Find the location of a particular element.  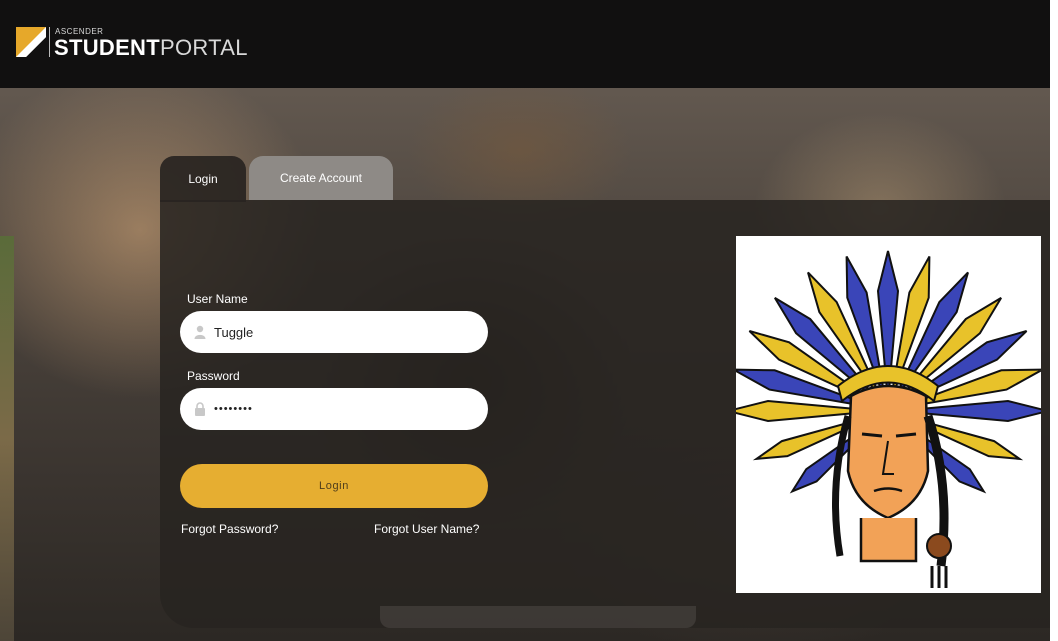

username-label: User Name is located at coordinates (217, 299).